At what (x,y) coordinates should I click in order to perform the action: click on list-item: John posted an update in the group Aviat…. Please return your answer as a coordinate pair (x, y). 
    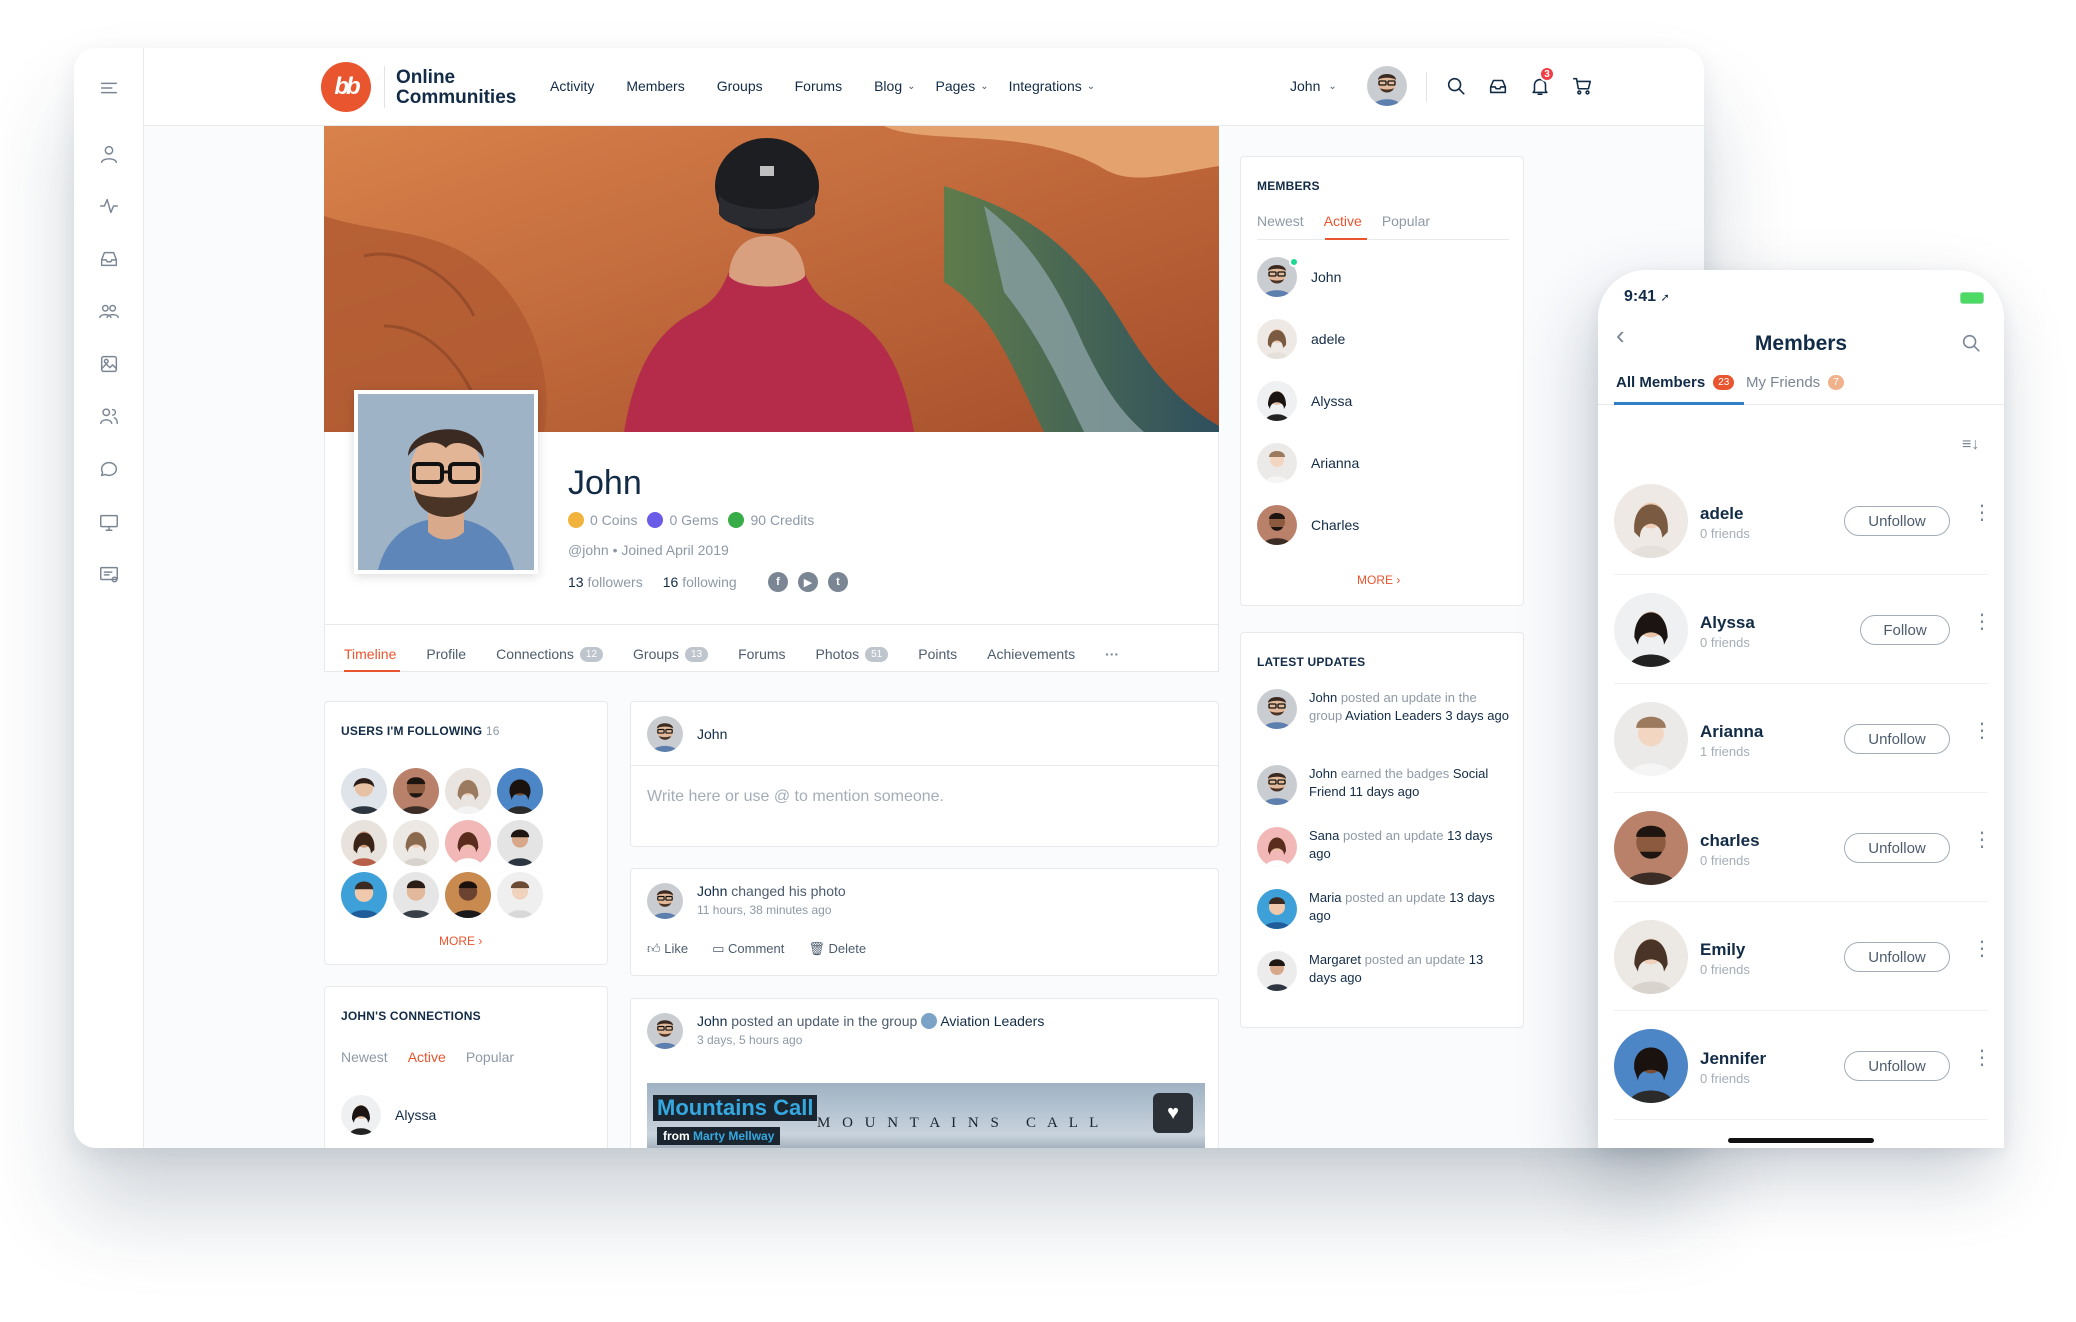
    Looking at the image, I should click on (1385, 709).